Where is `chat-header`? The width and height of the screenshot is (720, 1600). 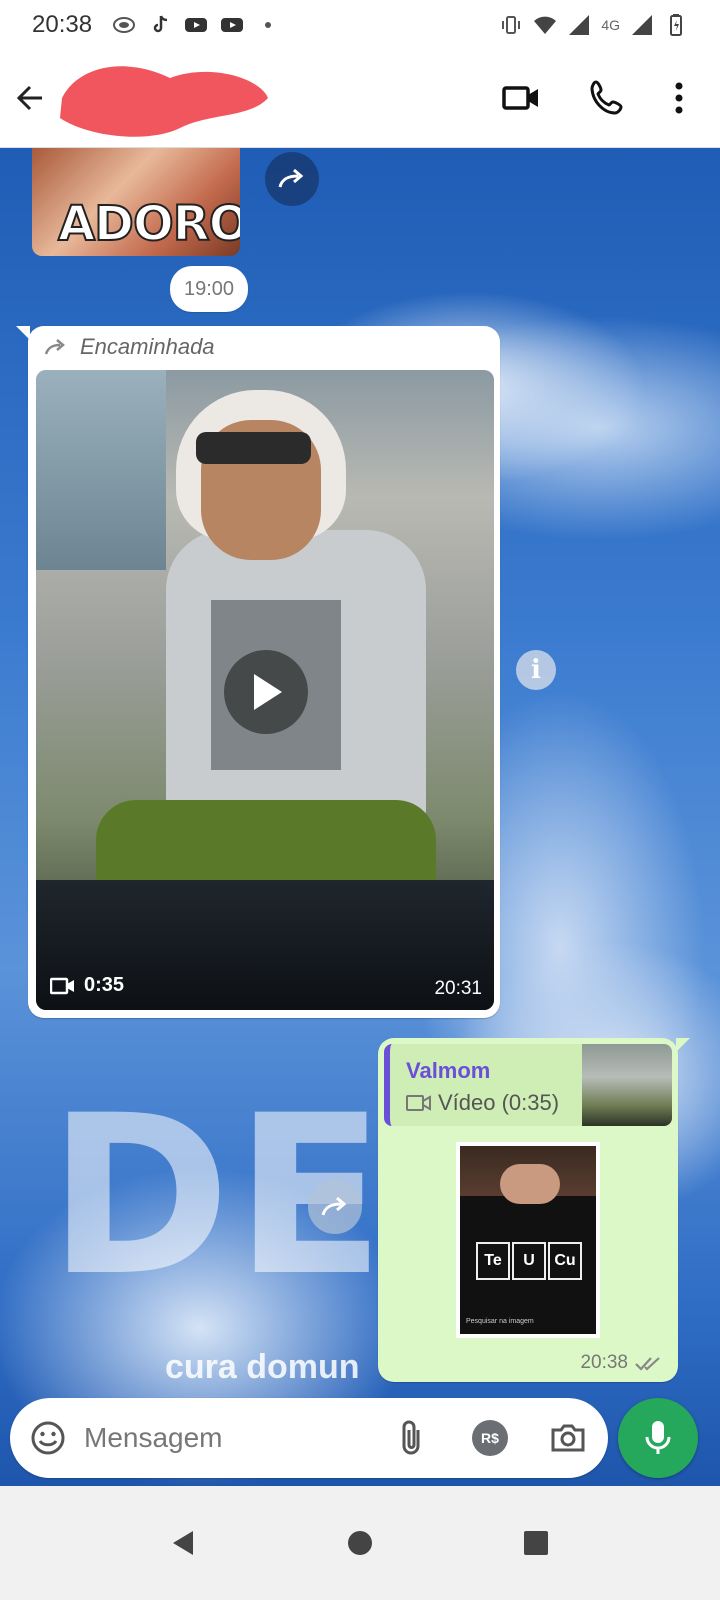 chat-header is located at coordinates (360, 99).